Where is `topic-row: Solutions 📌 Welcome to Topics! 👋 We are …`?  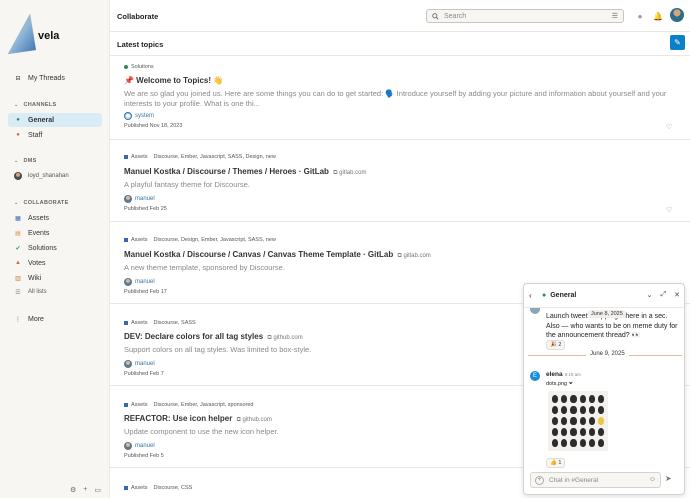 topic-row: Solutions 📌 Welcome to Topics! 👋 We are … is located at coordinates (400, 98).